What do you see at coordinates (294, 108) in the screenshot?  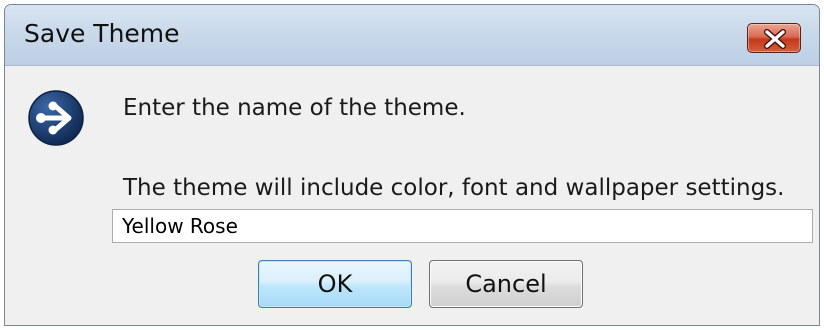 I see `prompt-text: Enter the name of the theme.` at bounding box center [294, 108].